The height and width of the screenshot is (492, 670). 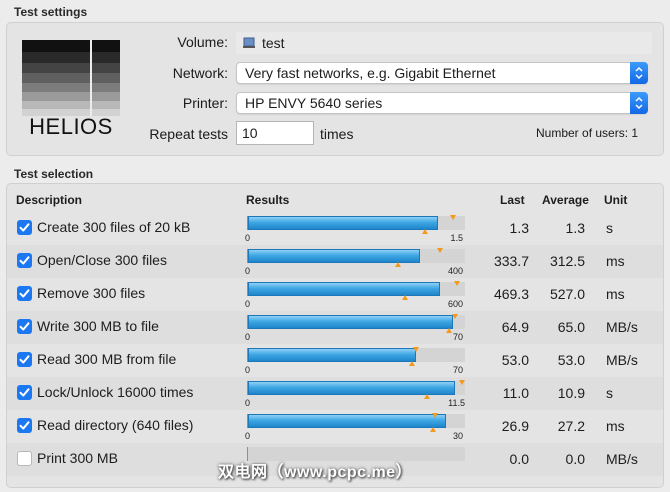 What do you see at coordinates (275, 133) in the screenshot?
I see `repeat-tests-input: 10` at bounding box center [275, 133].